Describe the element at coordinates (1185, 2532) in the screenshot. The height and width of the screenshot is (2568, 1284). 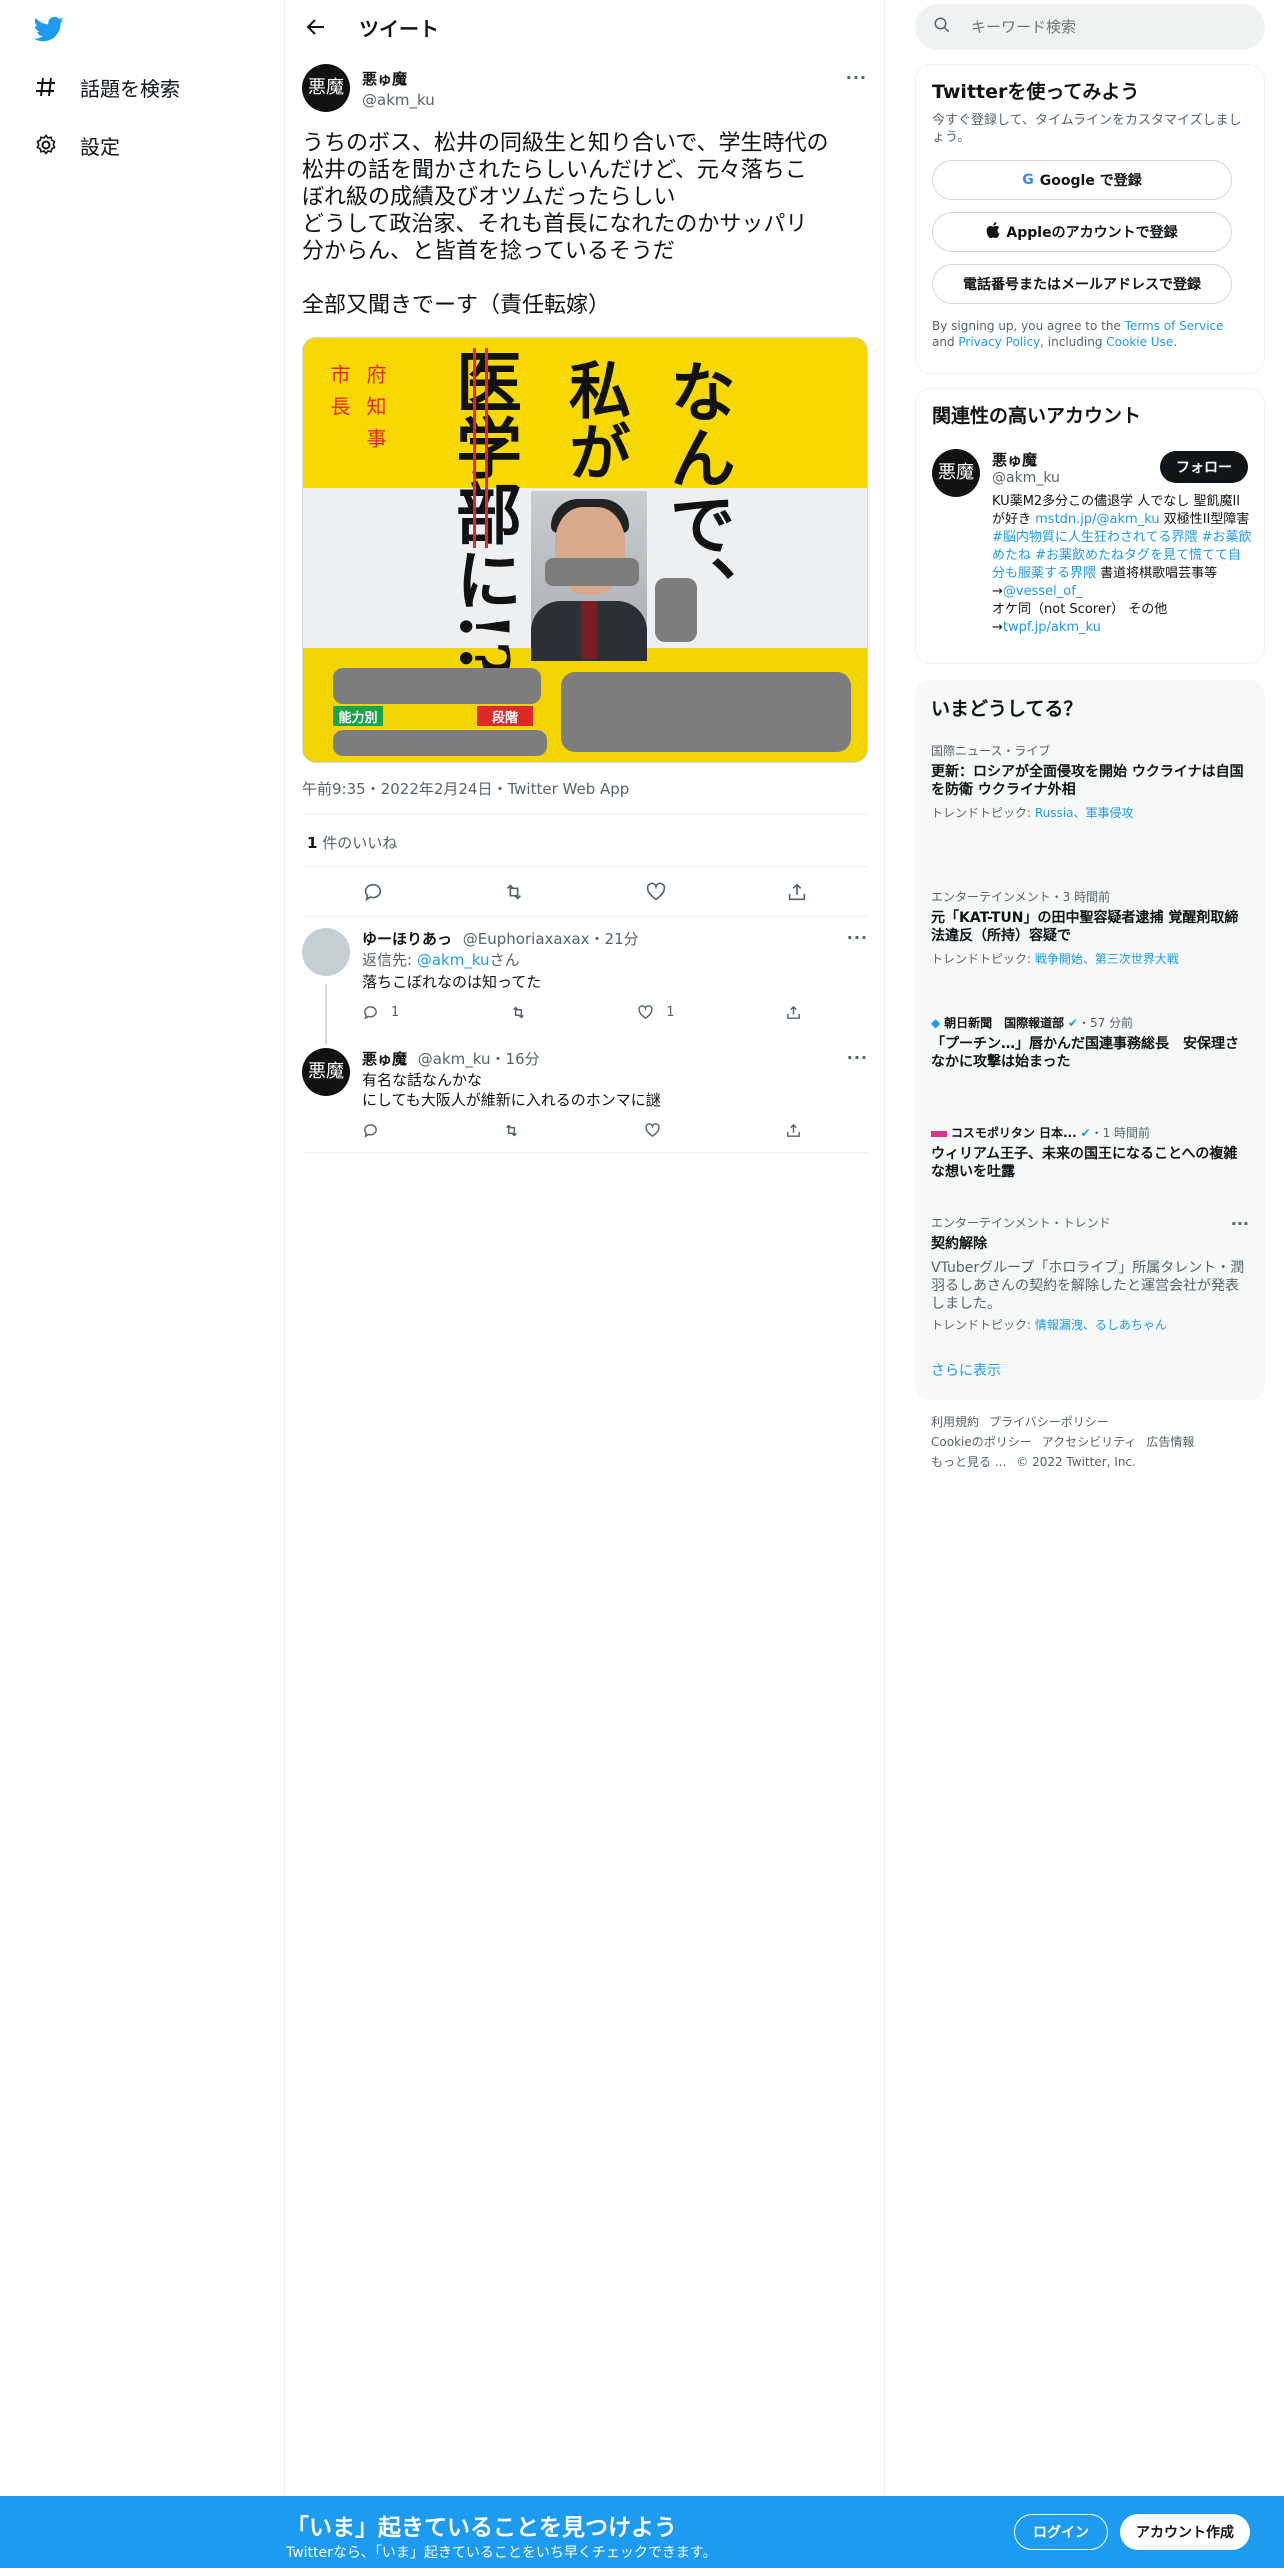
I see `signup-button: アカウント作成` at that location.